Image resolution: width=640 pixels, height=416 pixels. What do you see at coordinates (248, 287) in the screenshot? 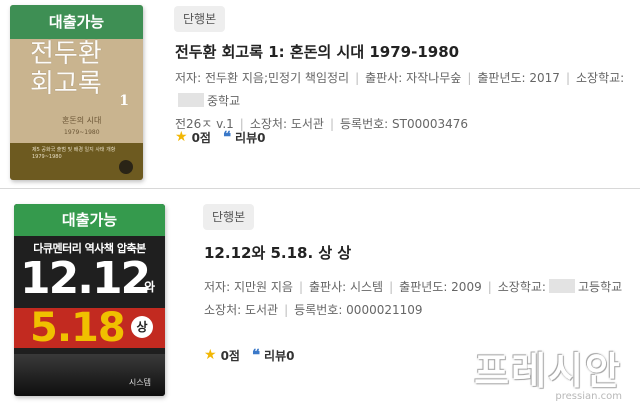
I see `author-text: 저자: 지만원 지음` at bounding box center [248, 287].